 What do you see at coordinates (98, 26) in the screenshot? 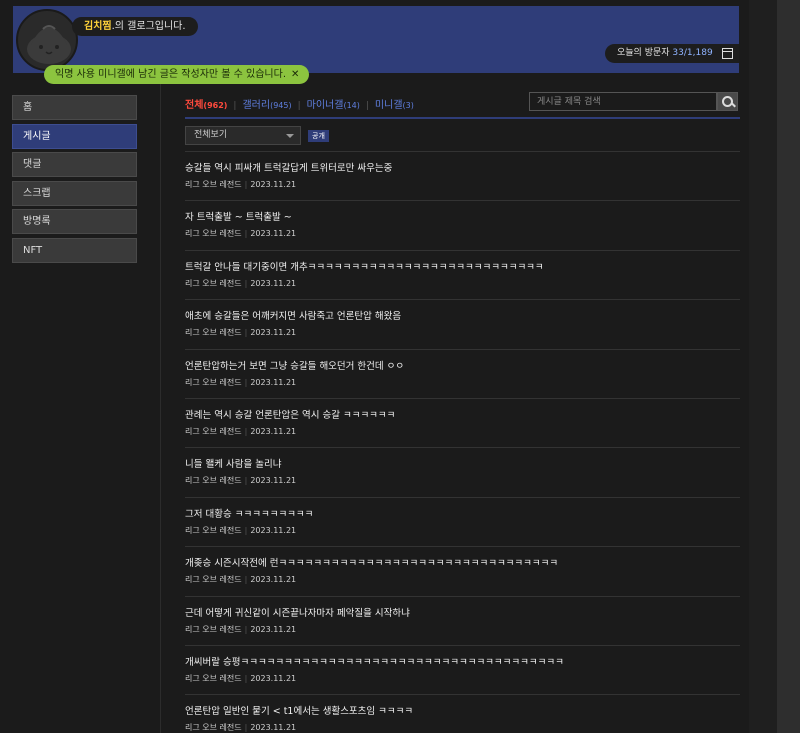
I see `owner-nickname: 김치찜` at bounding box center [98, 26].